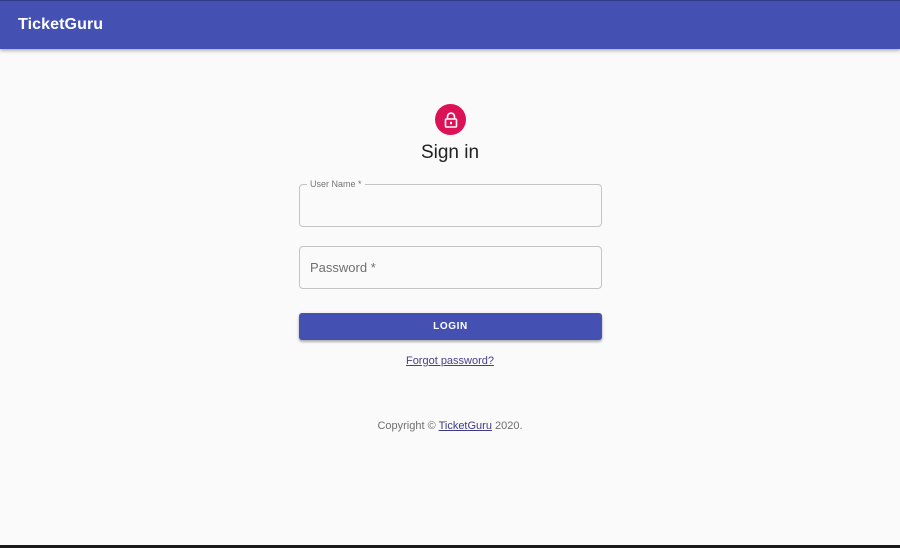 The height and width of the screenshot is (548, 900). What do you see at coordinates (450, 152) in the screenshot?
I see `page-title: Sign in` at bounding box center [450, 152].